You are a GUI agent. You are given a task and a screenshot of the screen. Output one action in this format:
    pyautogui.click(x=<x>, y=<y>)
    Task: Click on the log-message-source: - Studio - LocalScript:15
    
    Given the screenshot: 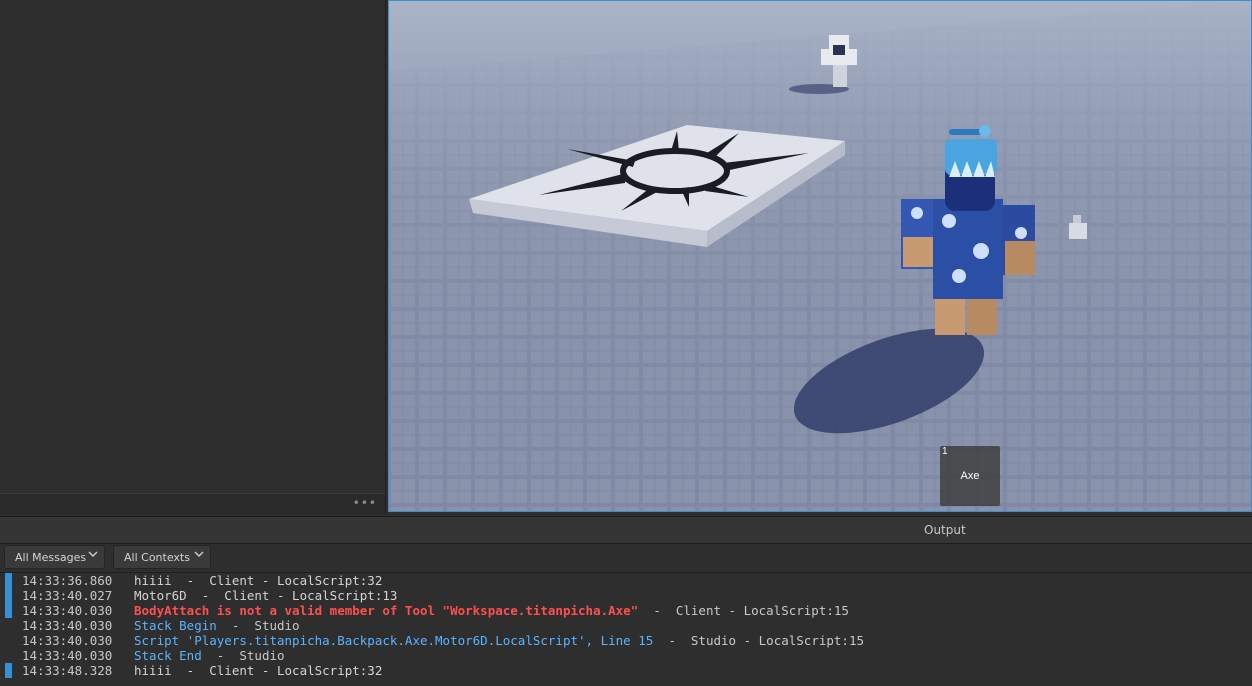 What is the action you would take?
    pyautogui.click(x=758, y=640)
    